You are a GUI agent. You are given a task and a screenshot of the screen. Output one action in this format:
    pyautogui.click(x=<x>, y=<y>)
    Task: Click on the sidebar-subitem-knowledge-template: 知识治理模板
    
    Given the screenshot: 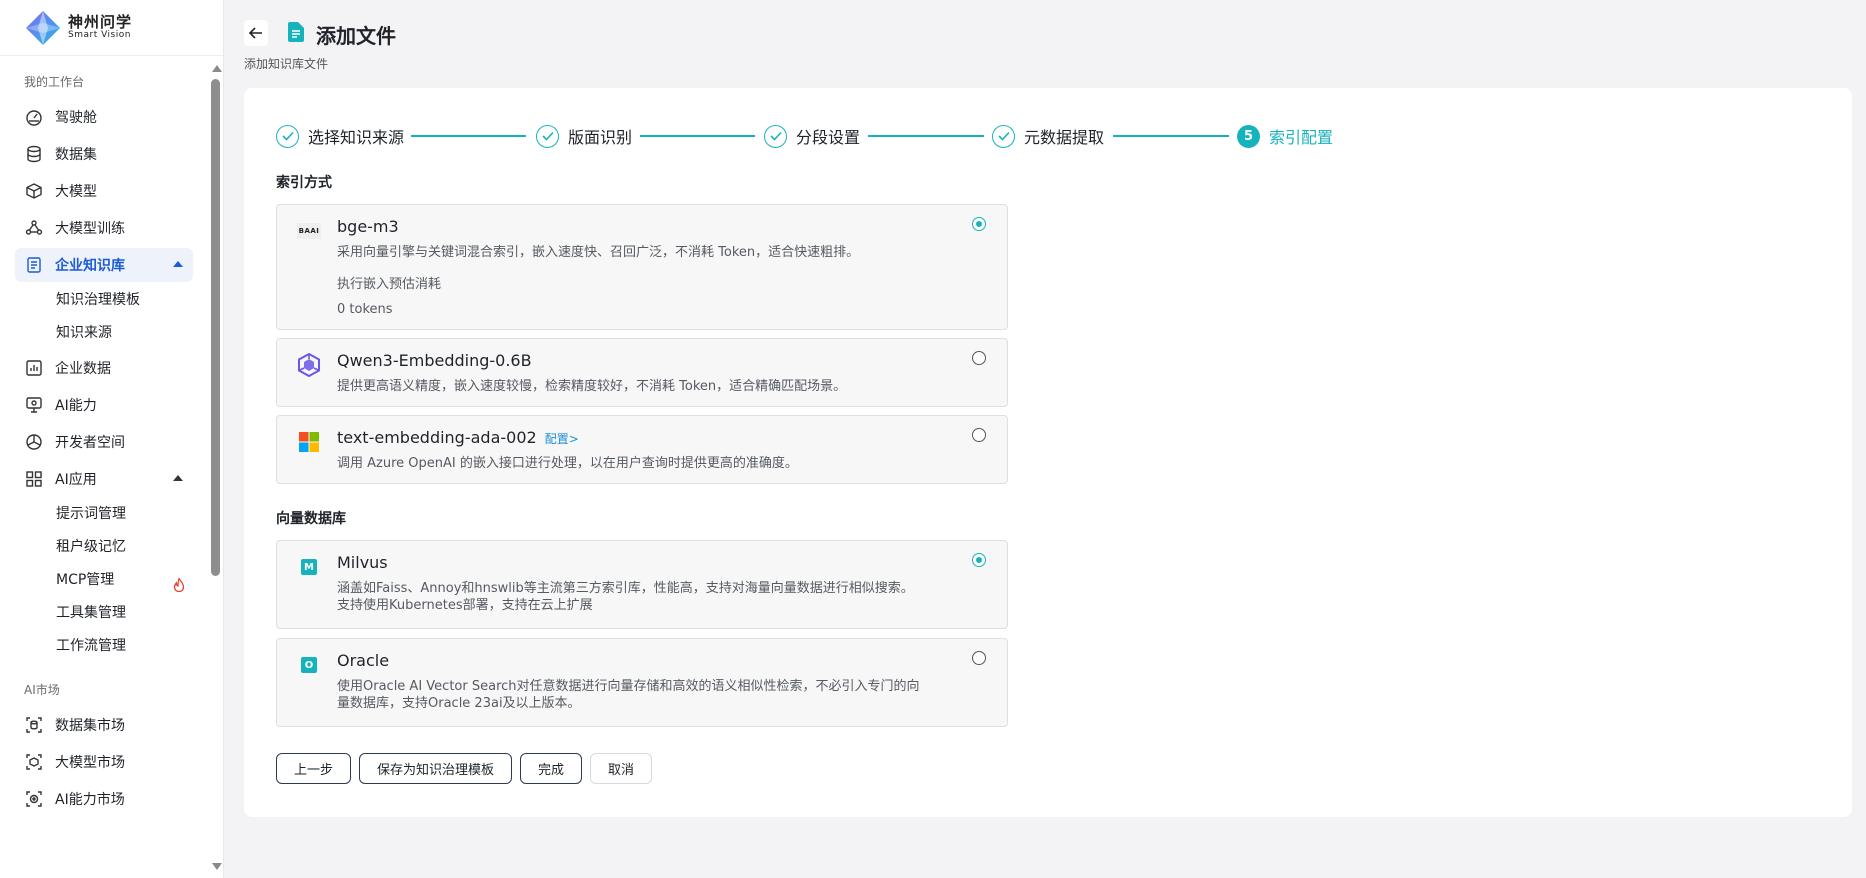 What is the action you would take?
    pyautogui.click(x=96, y=300)
    